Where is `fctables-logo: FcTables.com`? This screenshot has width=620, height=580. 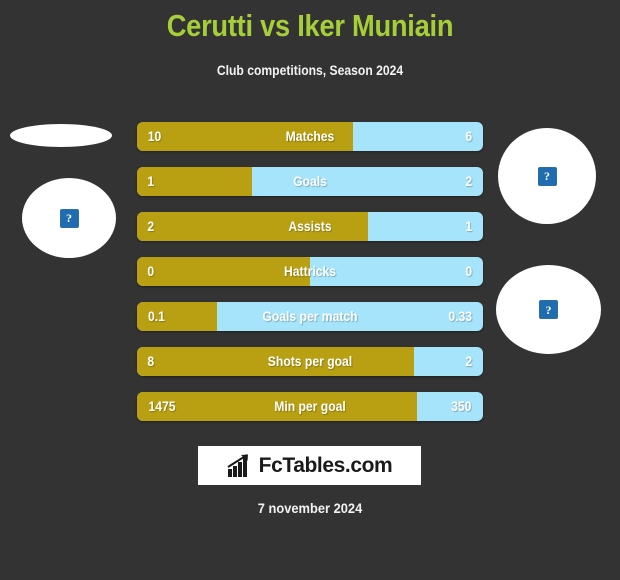
fctables-logo: FcTables.com is located at coordinates (309, 465).